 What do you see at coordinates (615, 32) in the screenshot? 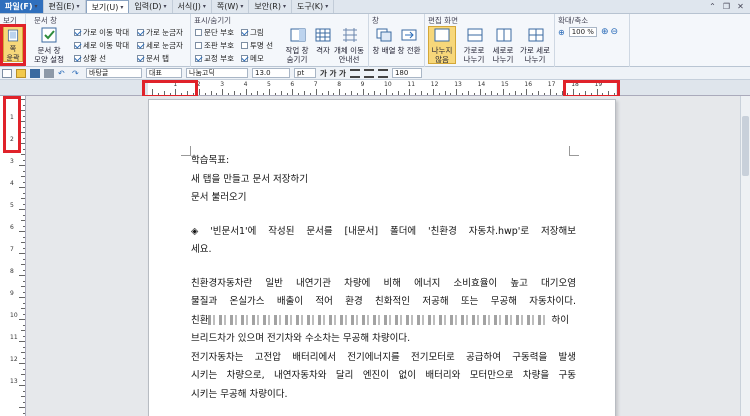
I see `zoom-out-icon: ⊖` at bounding box center [615, 32].